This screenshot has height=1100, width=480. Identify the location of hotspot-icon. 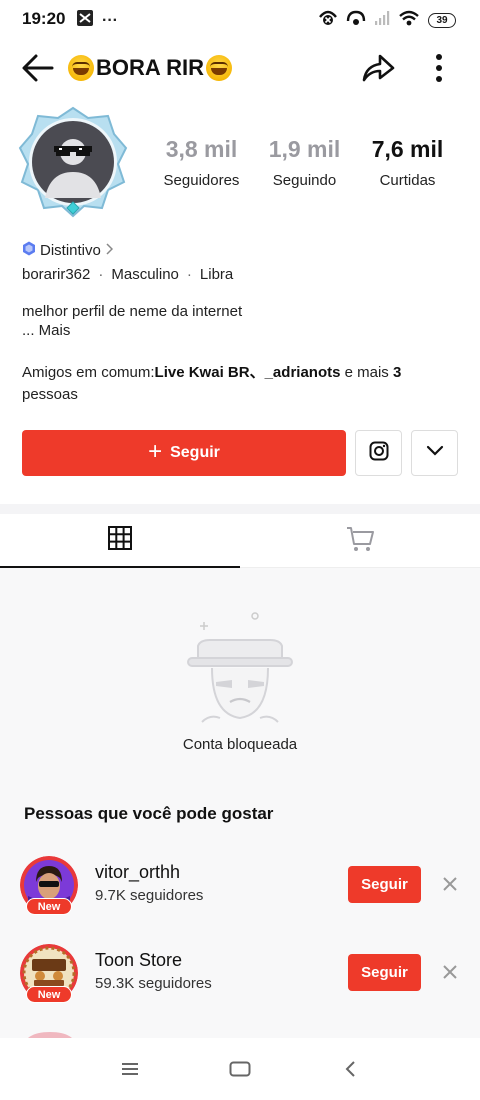
(356, 20).